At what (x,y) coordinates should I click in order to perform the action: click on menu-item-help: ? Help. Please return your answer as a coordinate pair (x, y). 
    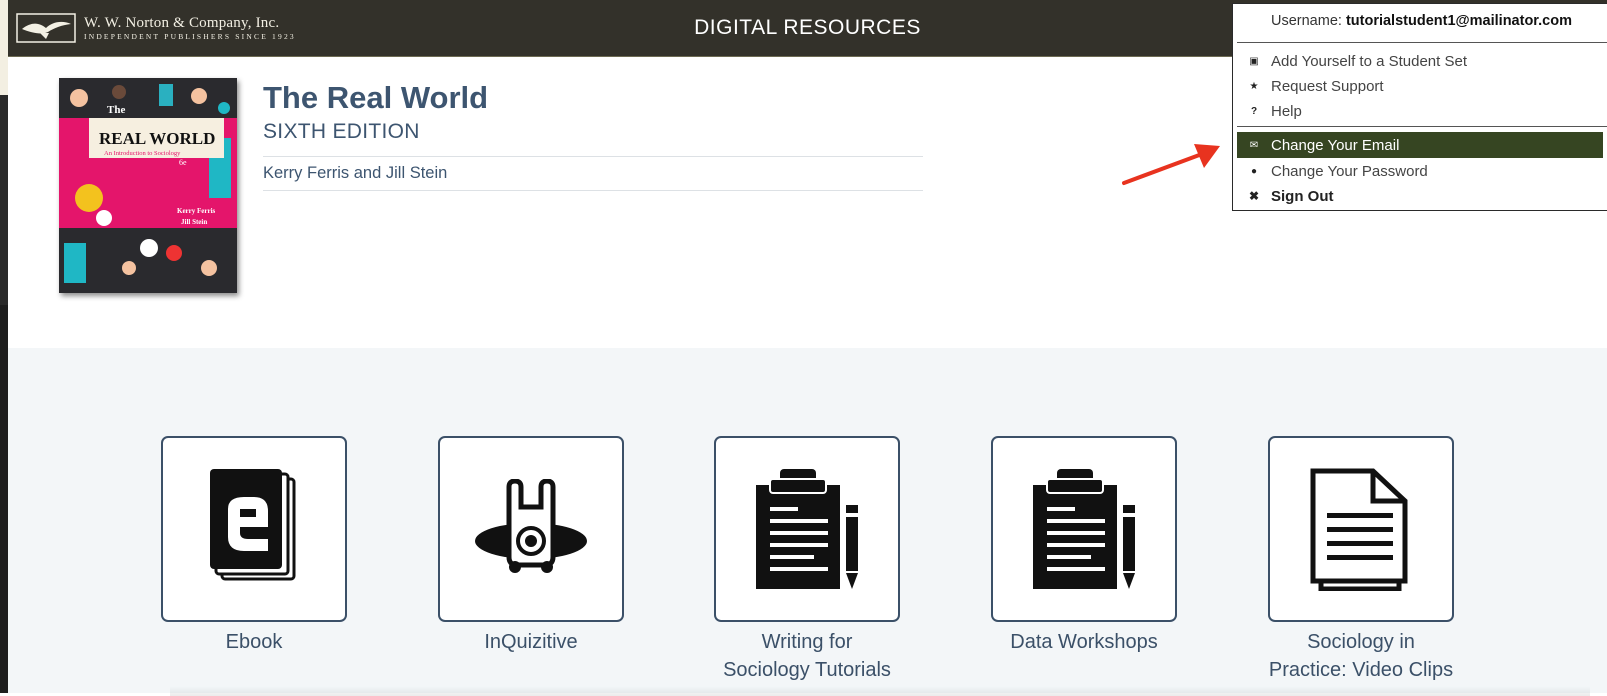
    Looking at the image, I should click on (1420, 111).